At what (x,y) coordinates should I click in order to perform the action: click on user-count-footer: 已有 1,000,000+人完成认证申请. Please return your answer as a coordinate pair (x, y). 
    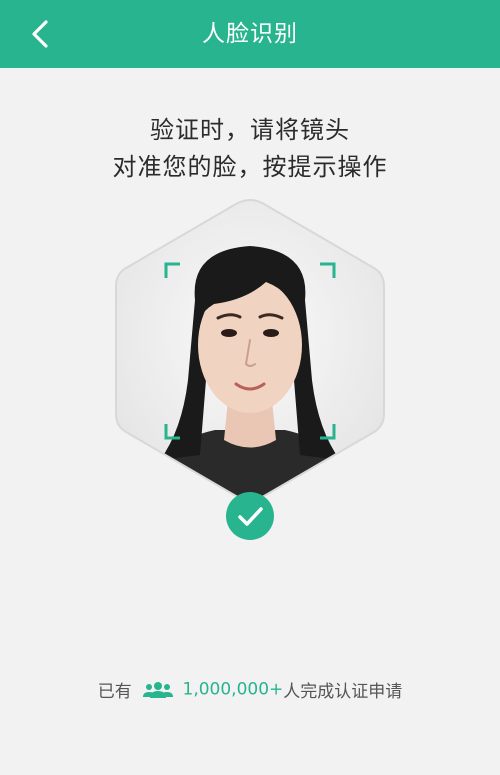
    Looking at the image, I should click on (250, 690).